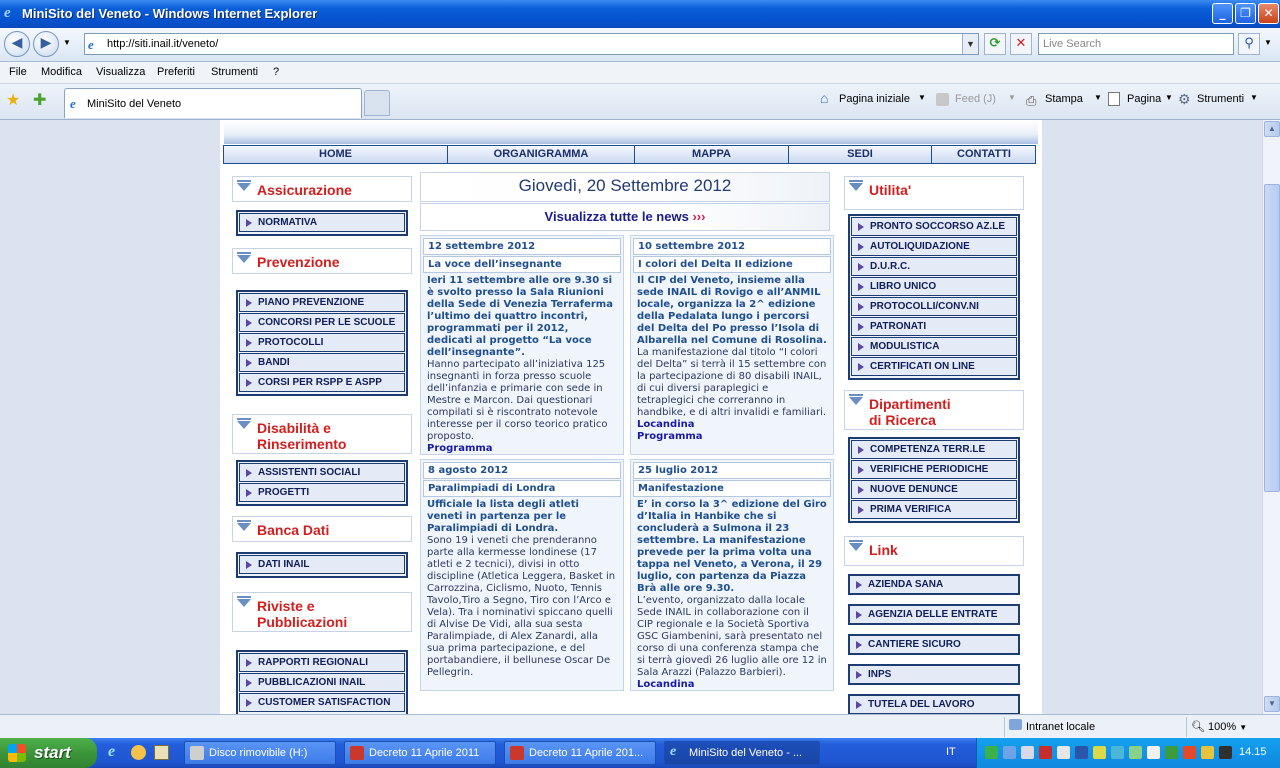 Image resolution: width=1280 pixels, height=768 pixels. What do you see at coordinates (176, 72) in the screenshot?
I see `menu-preferiti: Preferiti` at bounding box center [176, 72].